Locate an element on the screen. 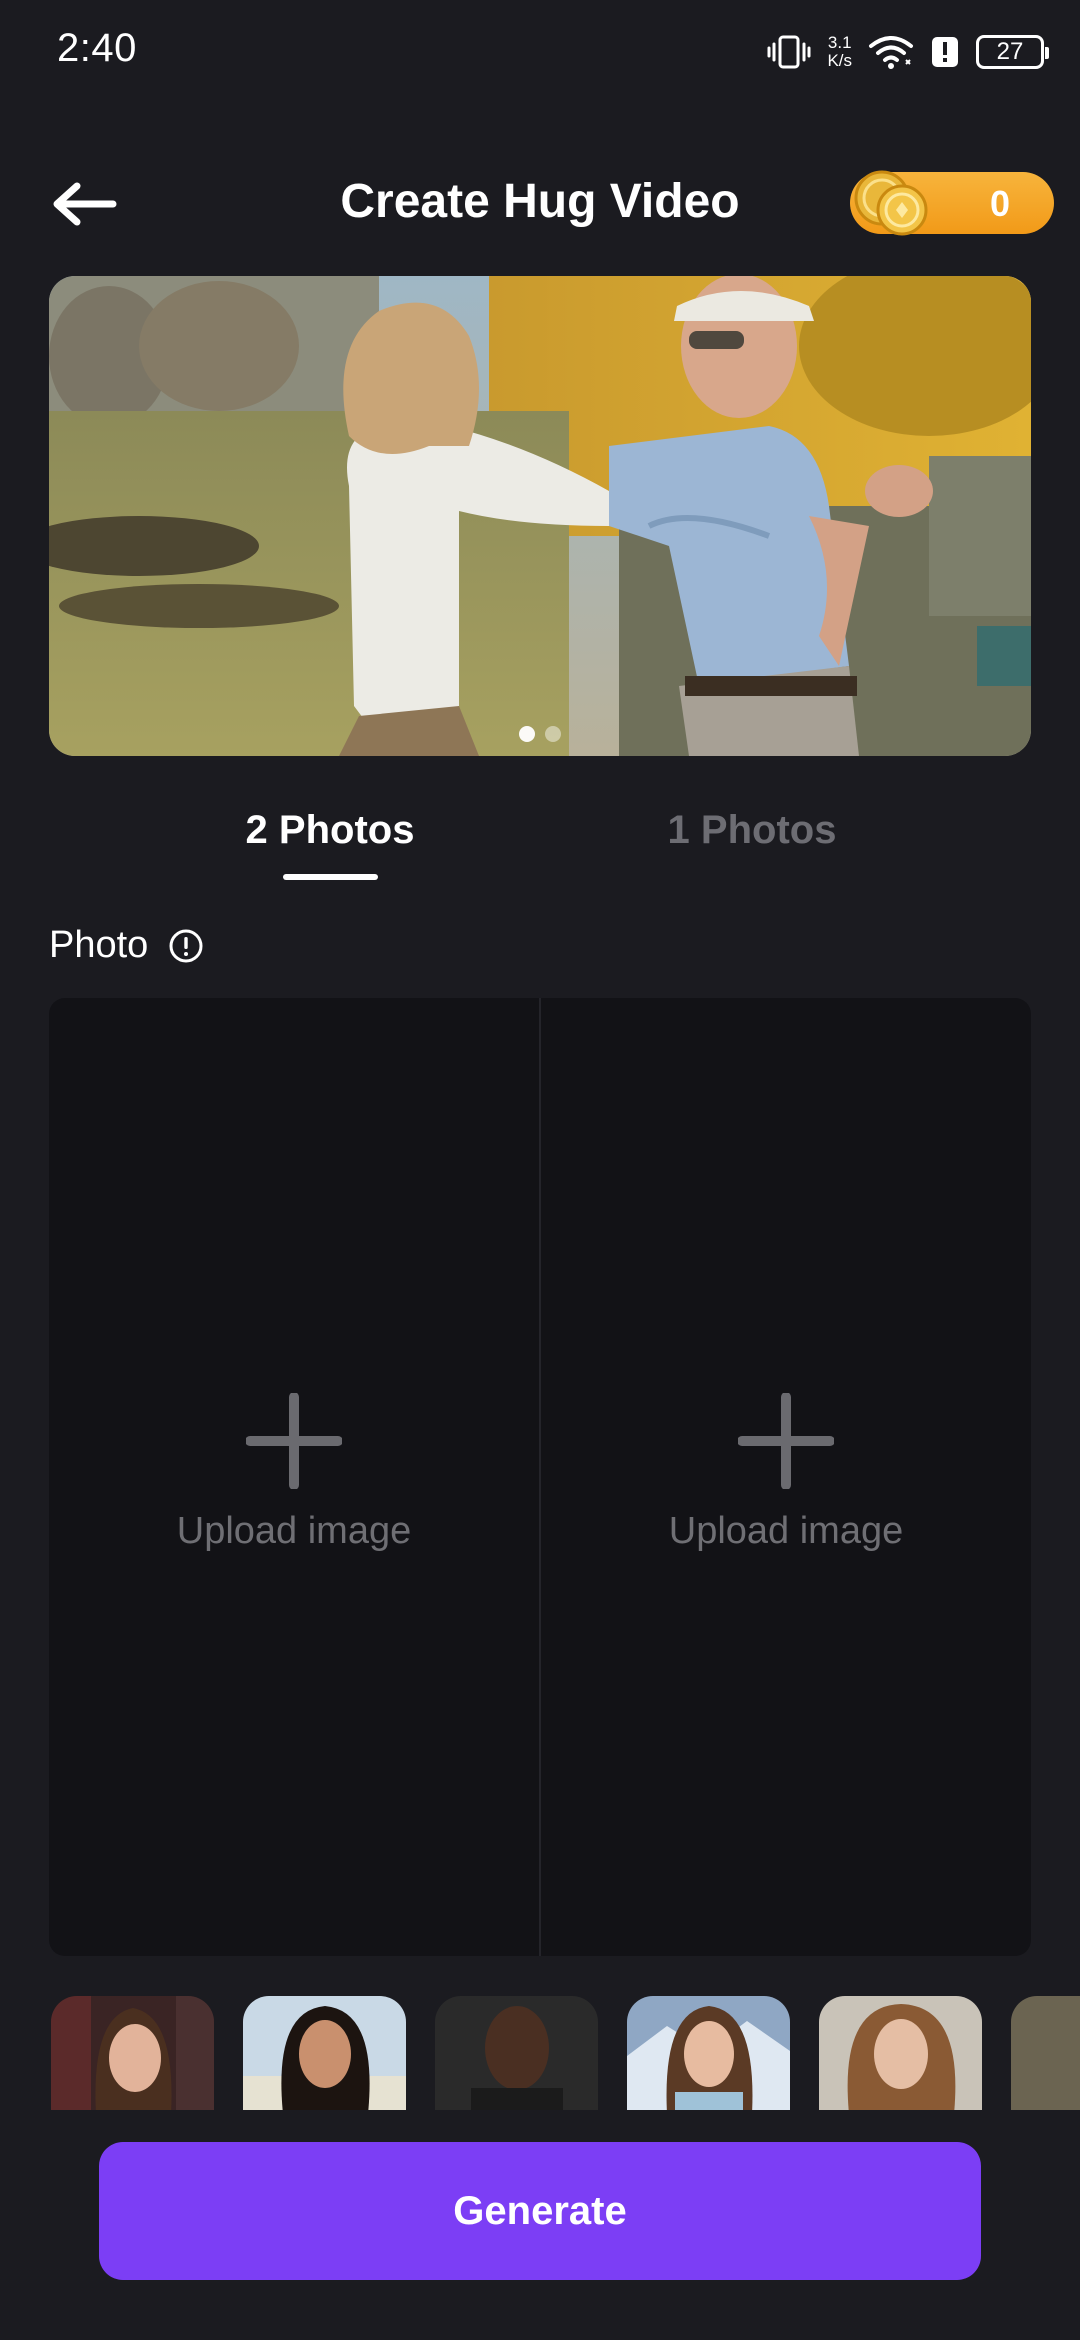  network-speed: 3.1 K/s is located at coordinates (839, 52).